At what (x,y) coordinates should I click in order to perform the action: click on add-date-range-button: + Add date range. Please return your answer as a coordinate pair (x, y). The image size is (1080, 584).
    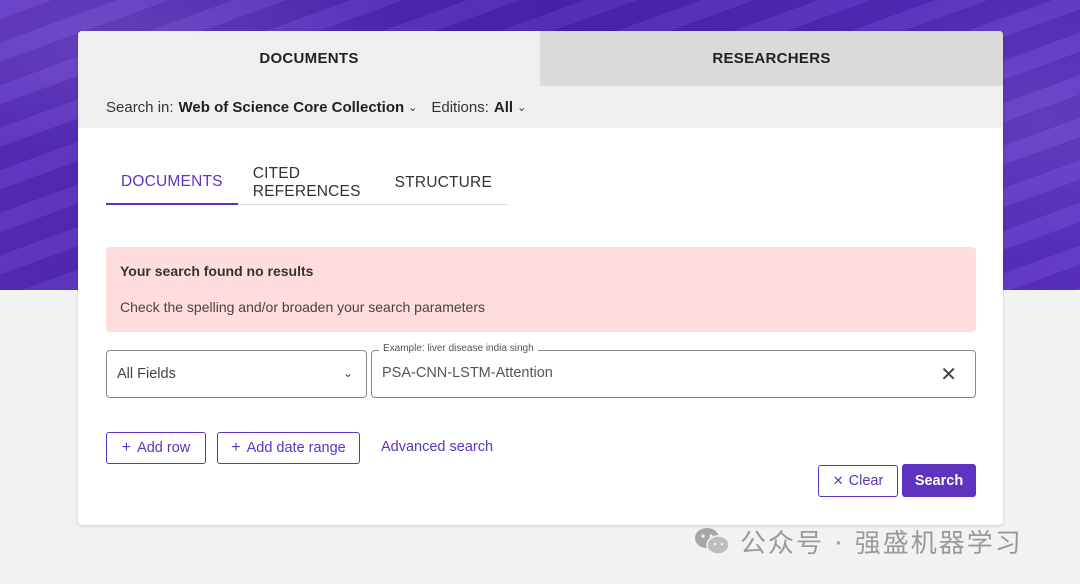
    Looking at the image, I should click on (288, 448).